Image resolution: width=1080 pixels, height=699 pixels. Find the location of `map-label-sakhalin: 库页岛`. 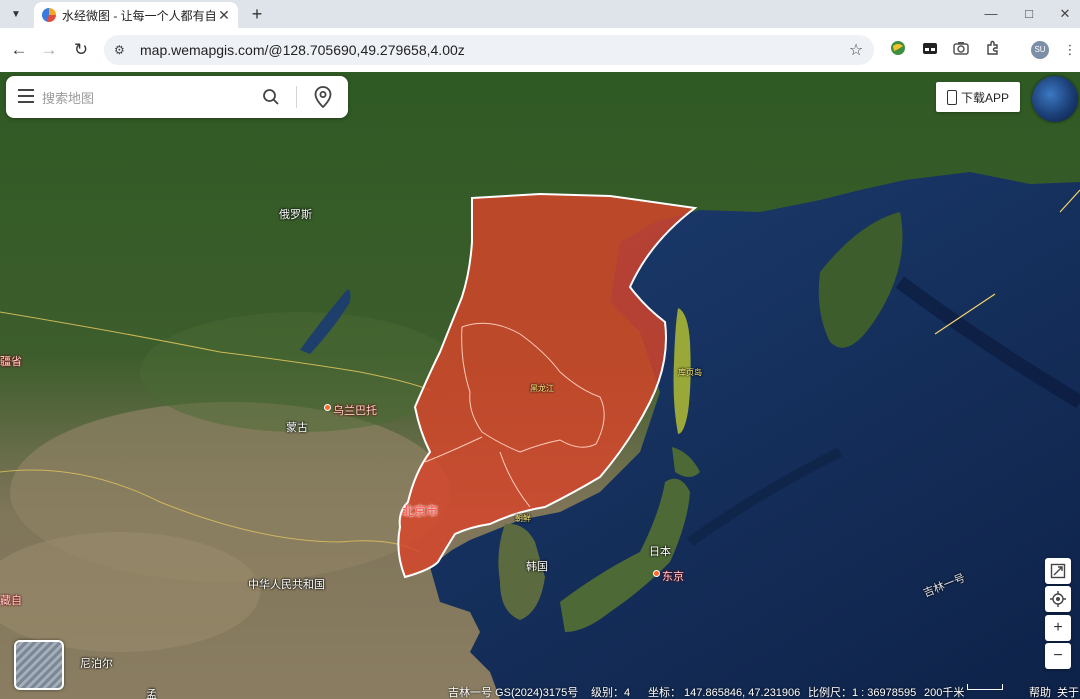

map-label-sakhalin: 库页岛 is located at coordinates (690, 372).